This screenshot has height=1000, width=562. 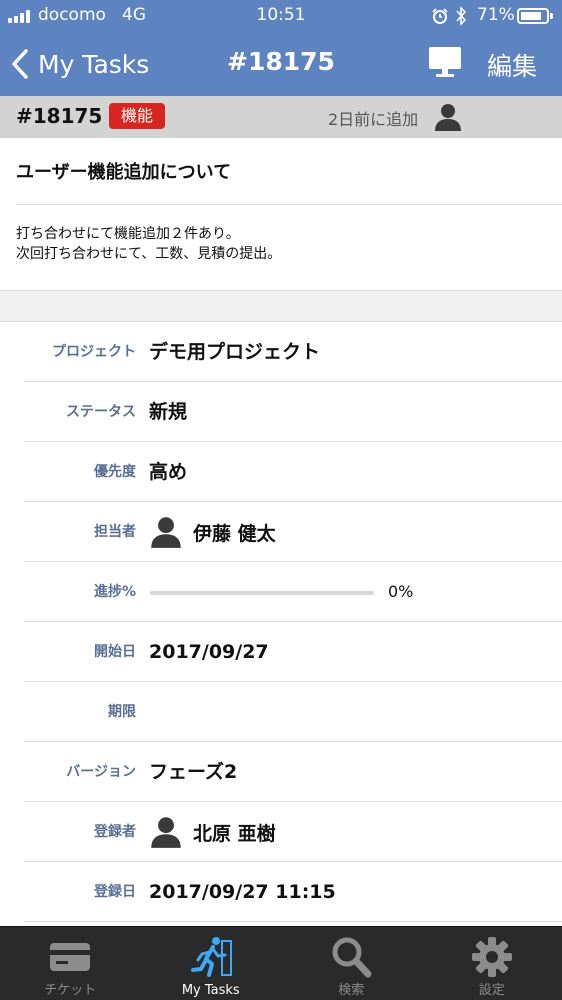 What do you see at coordinates (512, 65) in the screenshot?
I see `edit-button: 編集` at bounding box center [512, 65].